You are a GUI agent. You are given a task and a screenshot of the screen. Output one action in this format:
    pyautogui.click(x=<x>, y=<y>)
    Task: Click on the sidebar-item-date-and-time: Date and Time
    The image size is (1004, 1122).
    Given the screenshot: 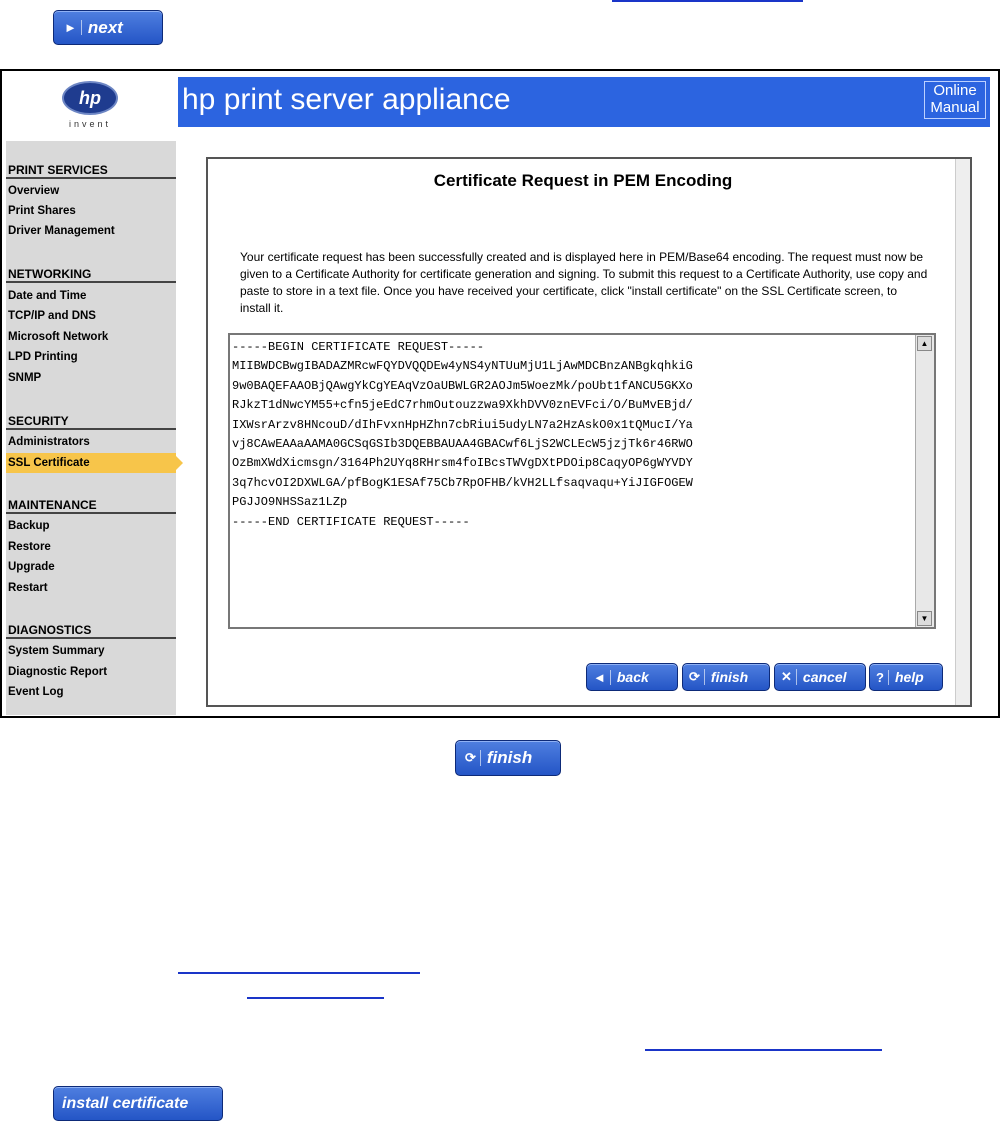 What is the action you would take?
    pyautogui.click(x=91, y=296)
    